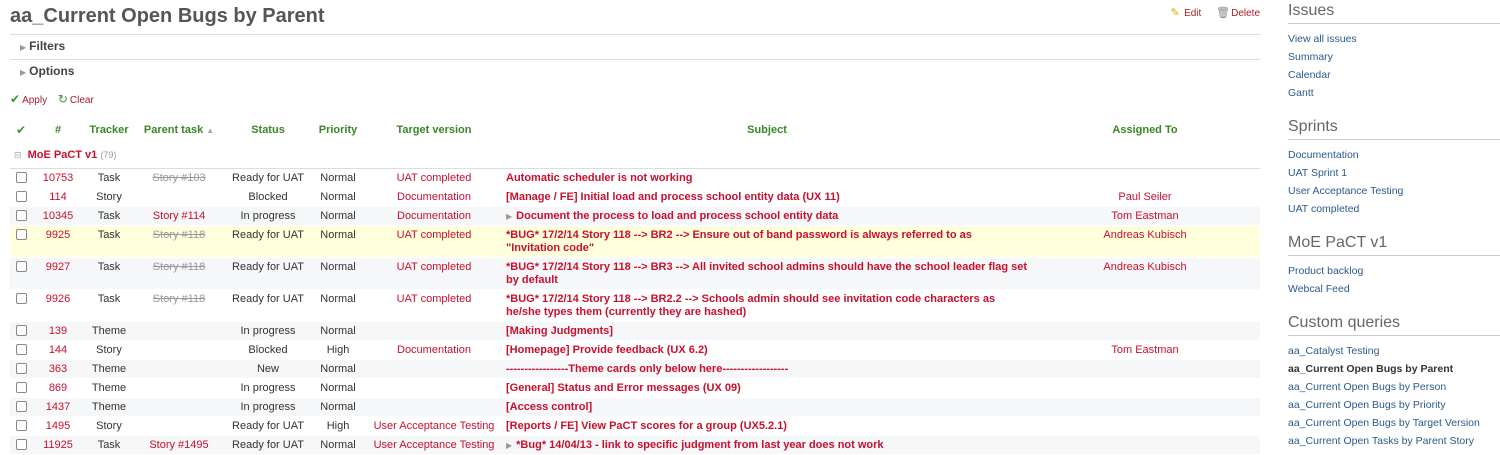  I want to click on parent-task-link: Story #1495, so click(178, 445).